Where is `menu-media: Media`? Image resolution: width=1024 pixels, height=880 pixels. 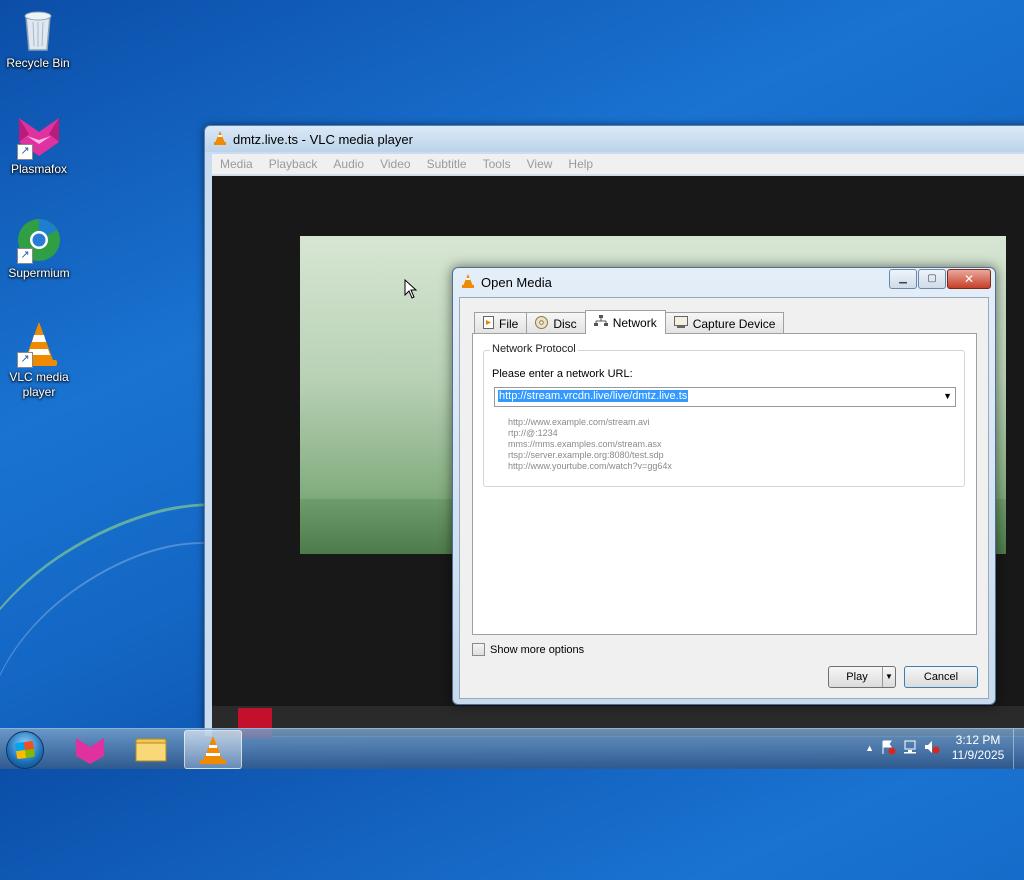
menu-media: Media is located at coordinates (236, 164).